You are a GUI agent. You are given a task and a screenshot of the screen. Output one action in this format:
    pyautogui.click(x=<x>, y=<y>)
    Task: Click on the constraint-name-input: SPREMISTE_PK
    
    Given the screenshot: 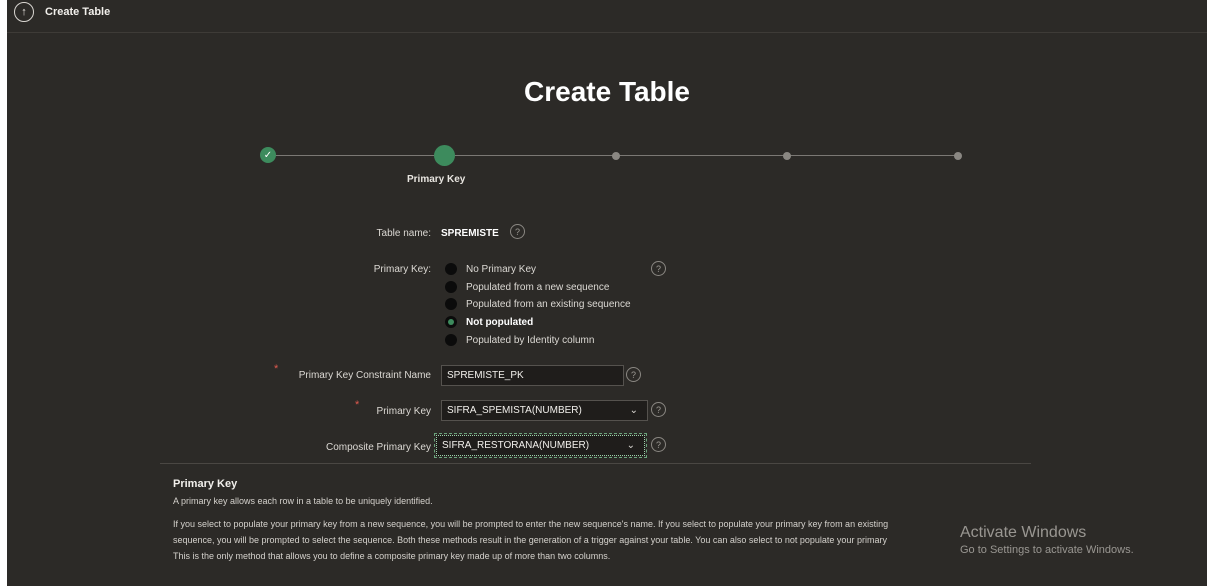 What is the action you would take?
    pyautogui.click(x=532, y=375)
    